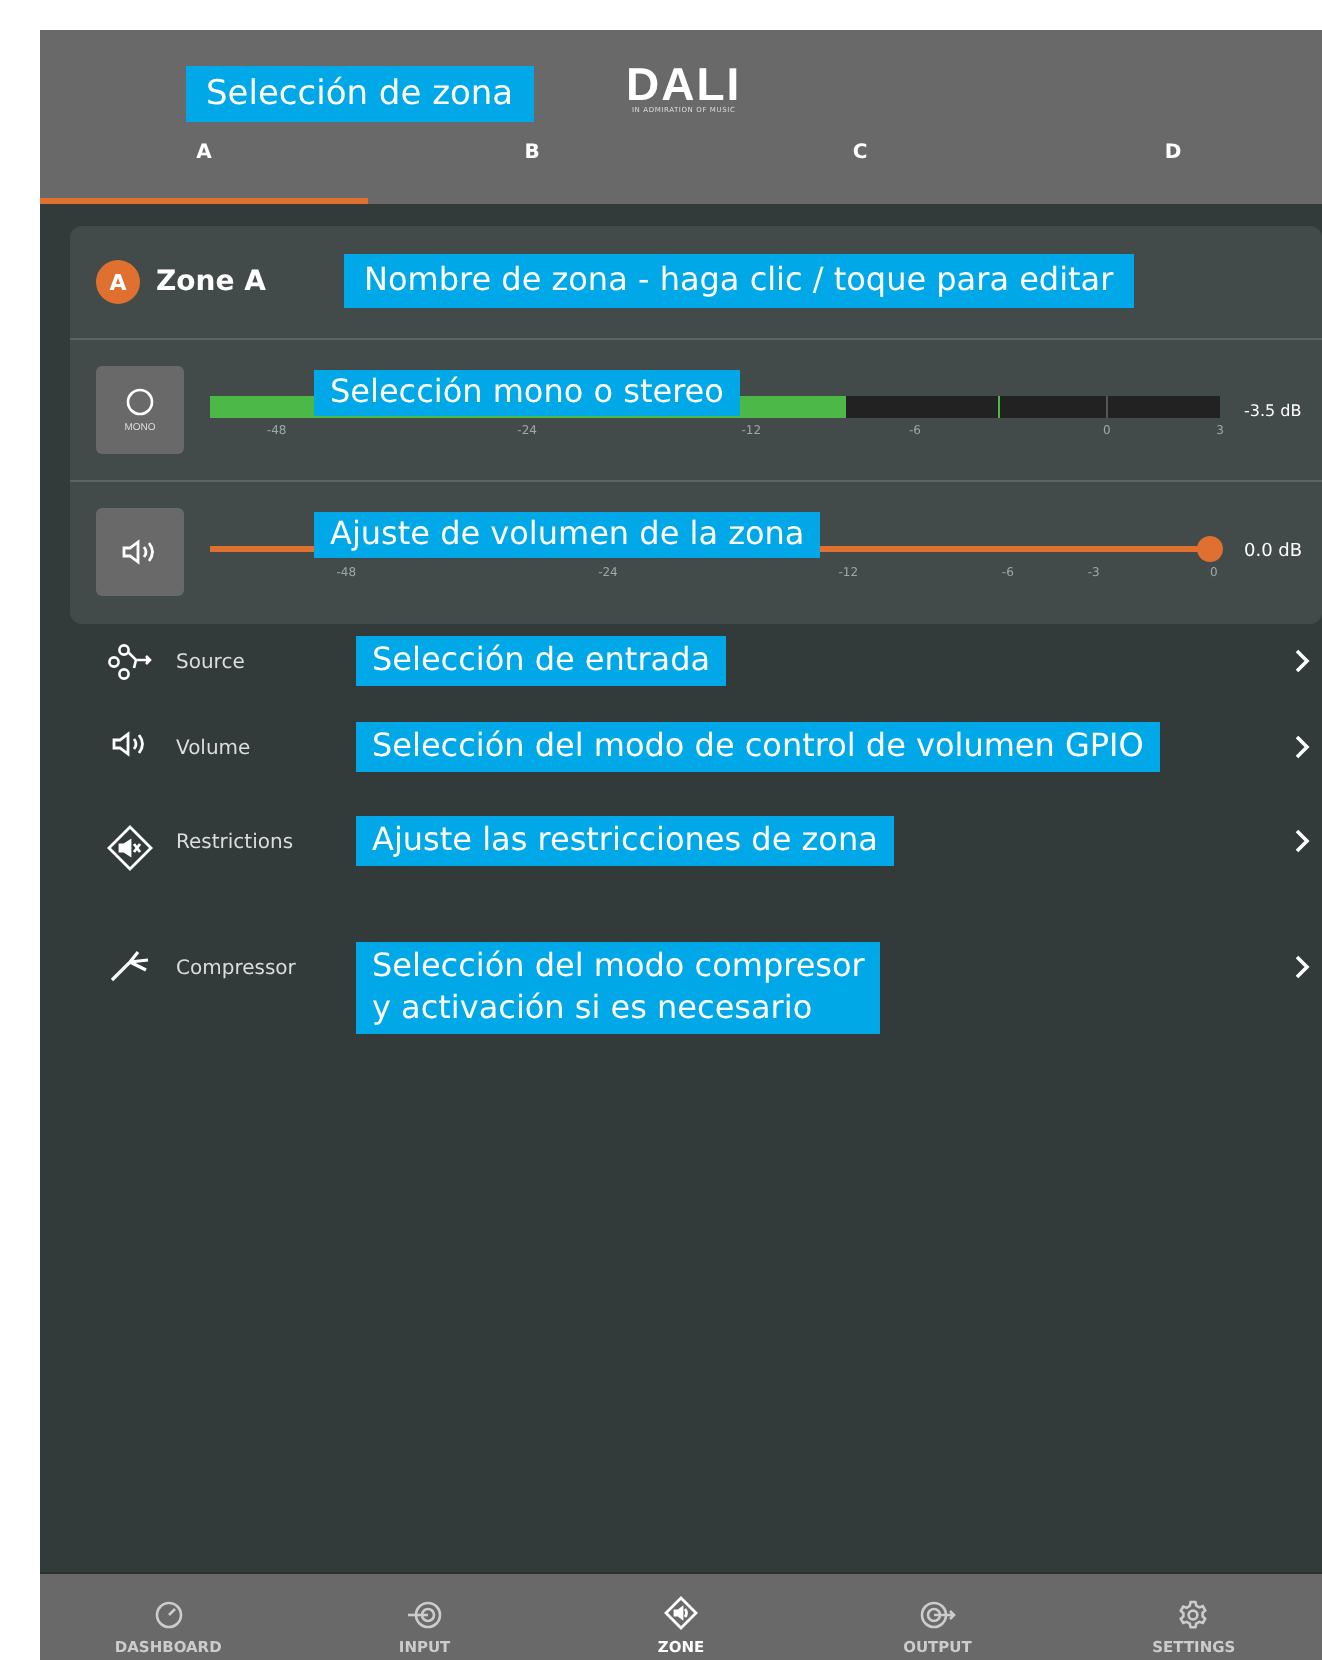 The height and width of the screenshot is (1660, 1322). What do you see at coordinates (625, 841) in the screenshot?
I see `annotation-tooltip: Ajuste las restricciones de zona` at bounding box center [625, 841].